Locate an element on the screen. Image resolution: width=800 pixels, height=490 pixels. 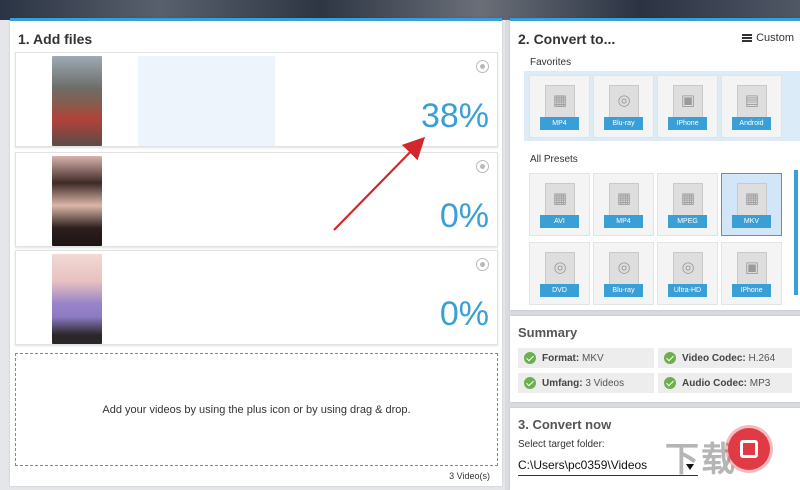
preset-ultrahd: ◎ Ultra-HD is located at coordinates (687, 273).